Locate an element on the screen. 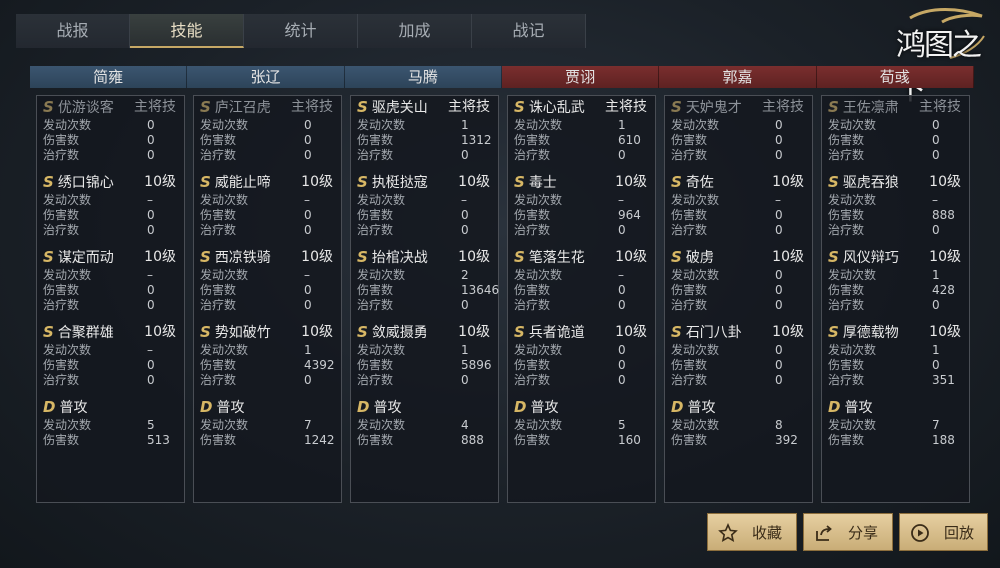 This screenshot has width=1000, height=568. skill-block: S 合聚群雄 10级 发动次数 – 伤害数 0 治疗数 0 is located at coordinates (110, 358).